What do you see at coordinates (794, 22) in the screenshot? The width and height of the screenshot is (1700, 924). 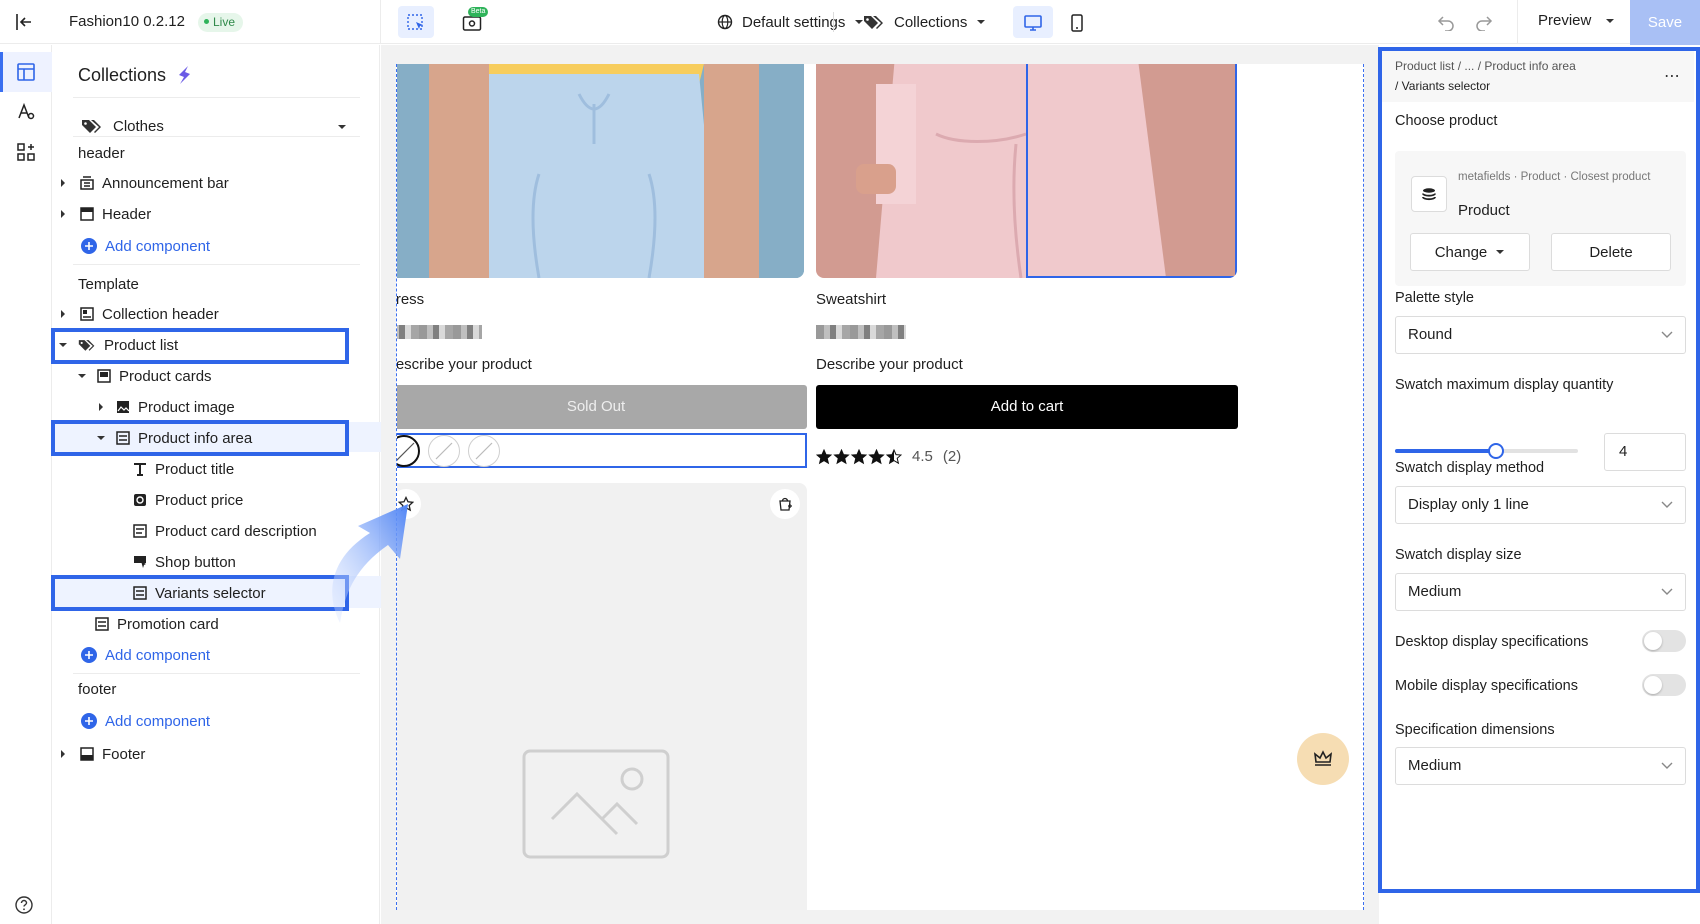 I see `settings-dropdown-label: Default settings` at bounding box center [794, 22].